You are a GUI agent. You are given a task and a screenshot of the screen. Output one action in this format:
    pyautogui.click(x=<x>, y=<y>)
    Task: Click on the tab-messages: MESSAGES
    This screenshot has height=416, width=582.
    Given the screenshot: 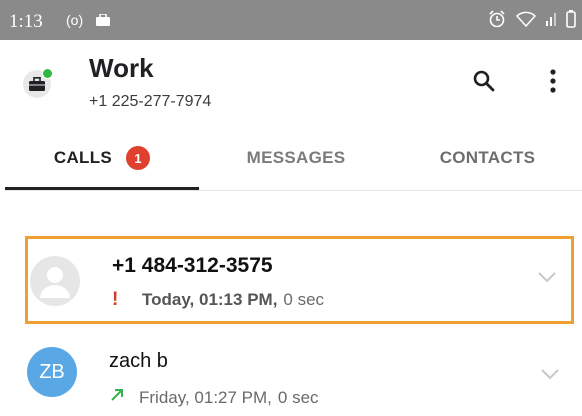 What is the action you would take?
    pyautogui.click(x=296, y=158)
    